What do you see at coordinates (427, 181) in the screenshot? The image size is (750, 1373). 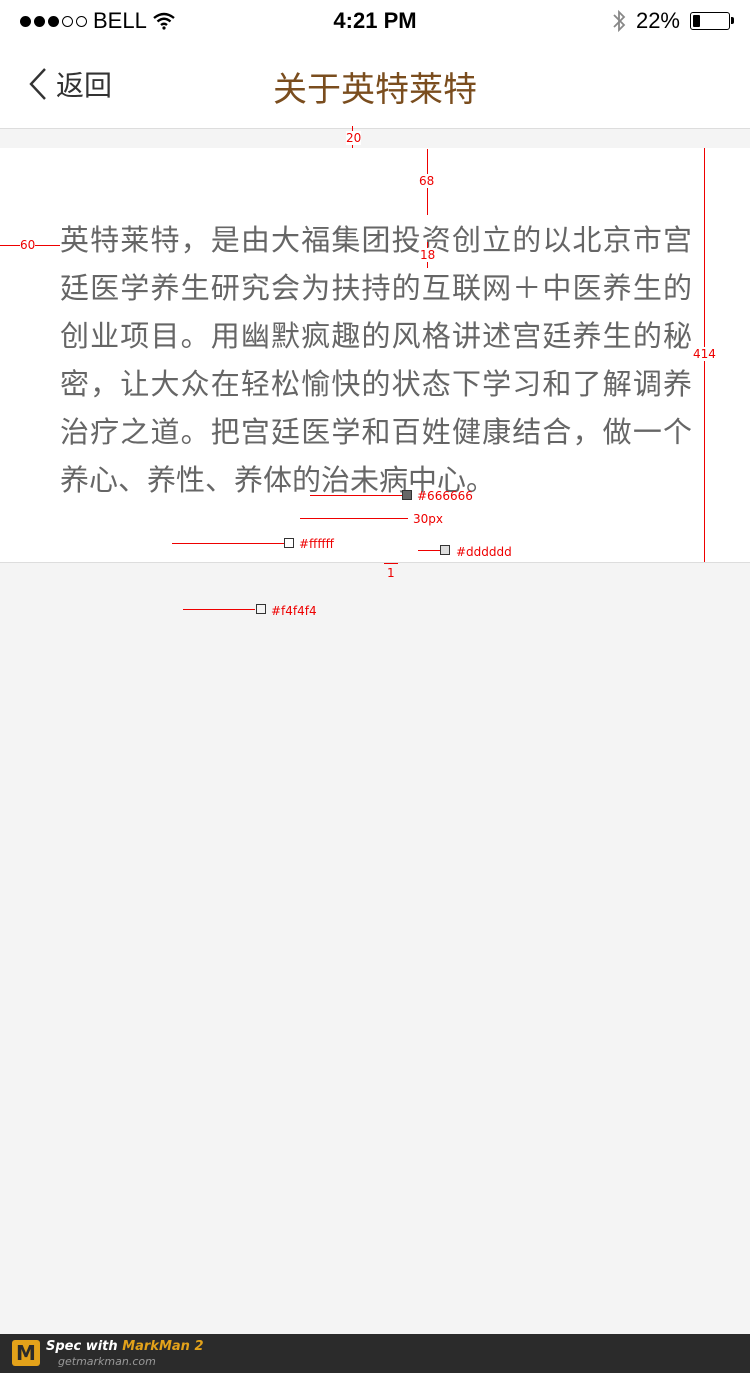 I see `pad-top-label: 68` at bounding box center [427, 181].